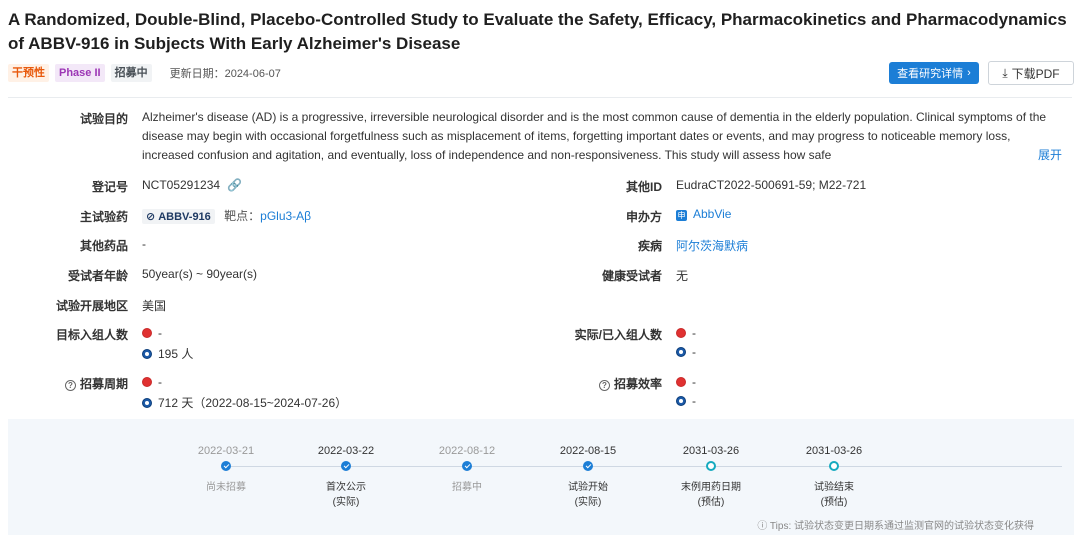  I want to click on pill-icon: ⊘, so click(151, 217).